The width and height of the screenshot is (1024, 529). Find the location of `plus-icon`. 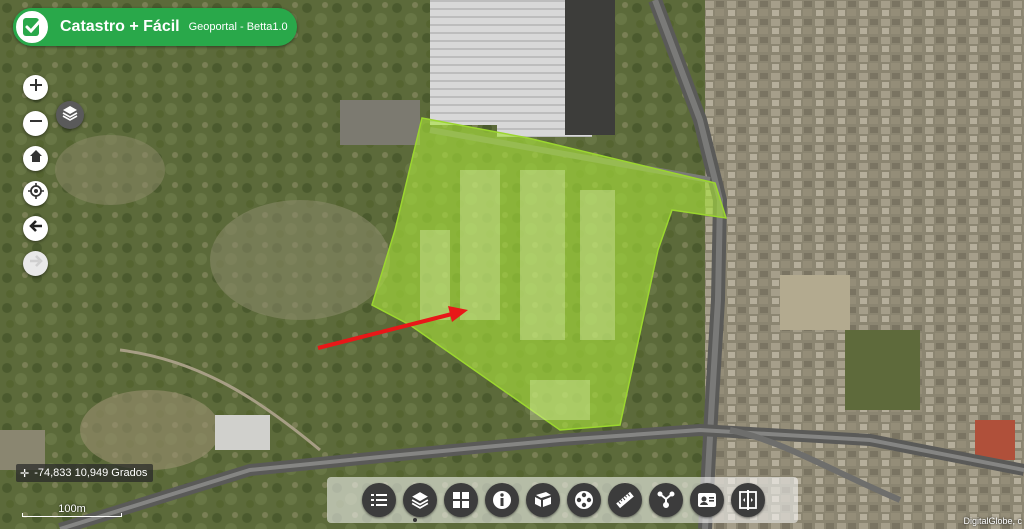

plus-icon is located at coordinates (36, 87).